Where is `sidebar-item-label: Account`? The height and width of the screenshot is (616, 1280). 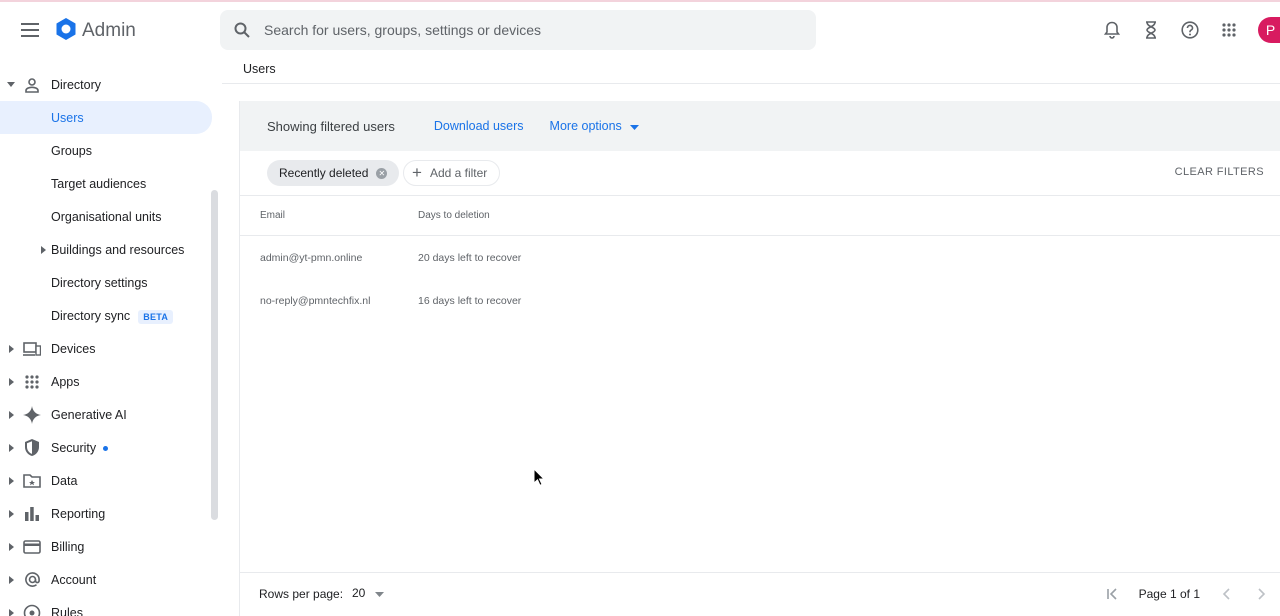 sidebar-item-label: Account is located at coordinates (74, 579).